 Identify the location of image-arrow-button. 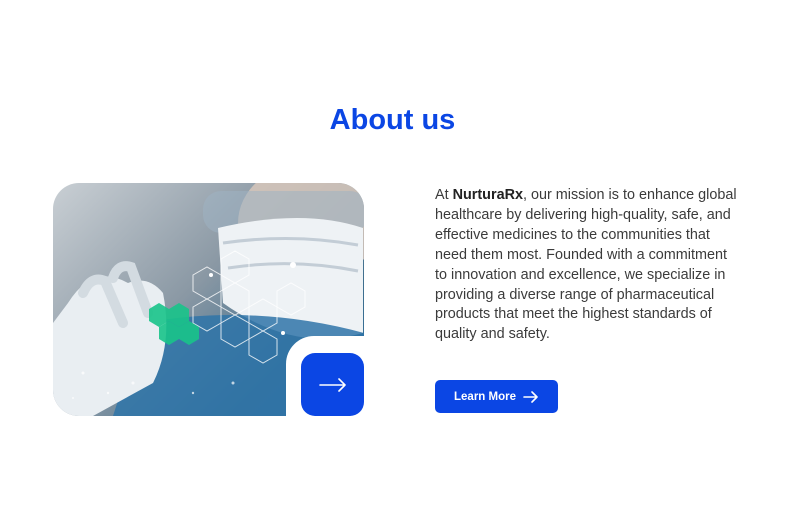
(332, 384).